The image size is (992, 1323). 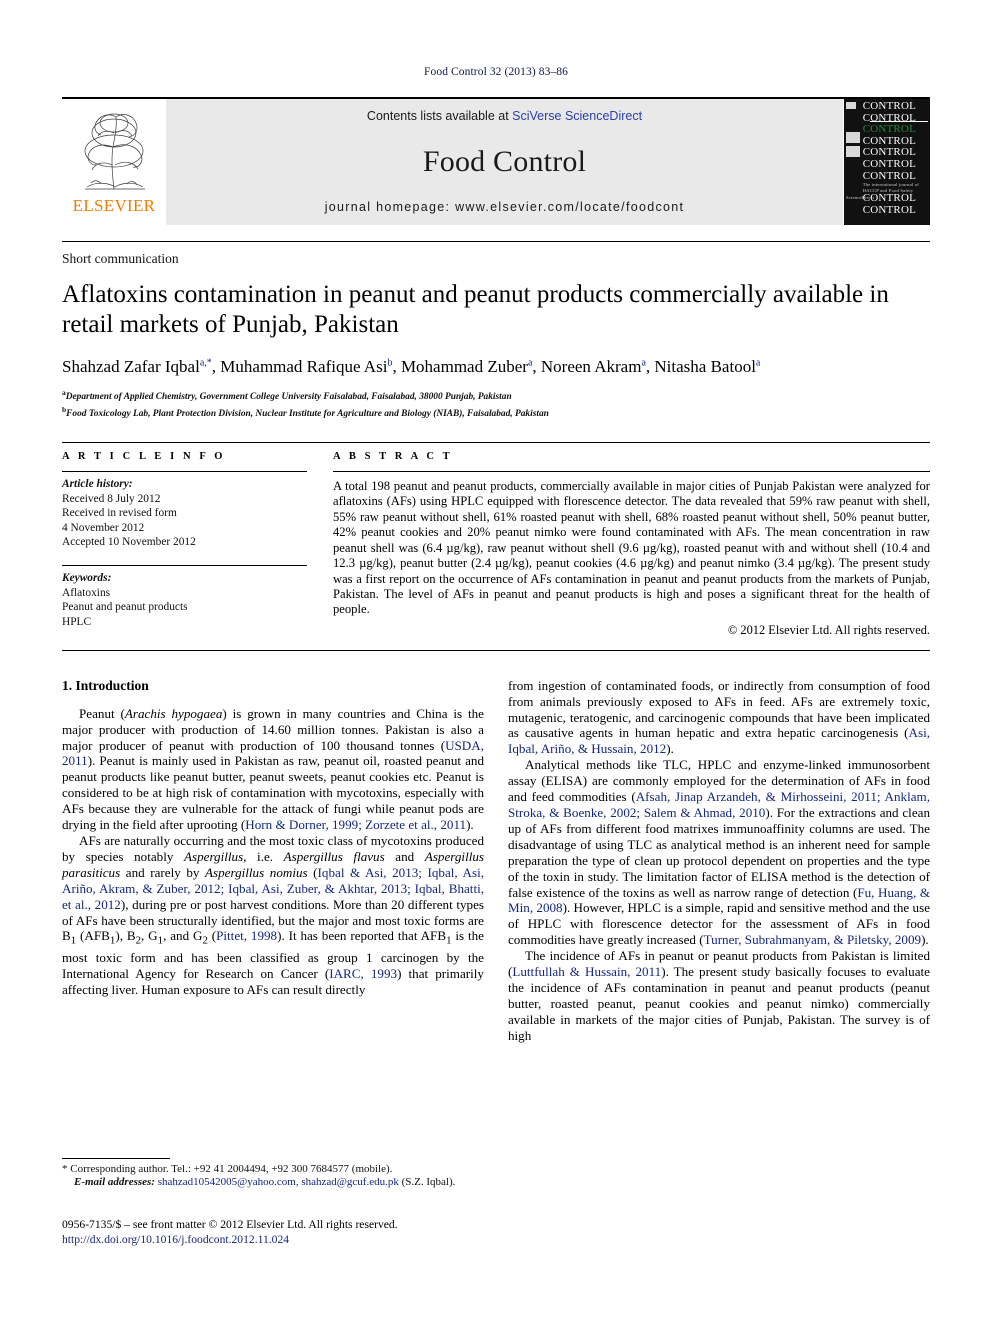 I want to click on elsevier-wordmark: ELSEVIER, so click(x=114, y=205).